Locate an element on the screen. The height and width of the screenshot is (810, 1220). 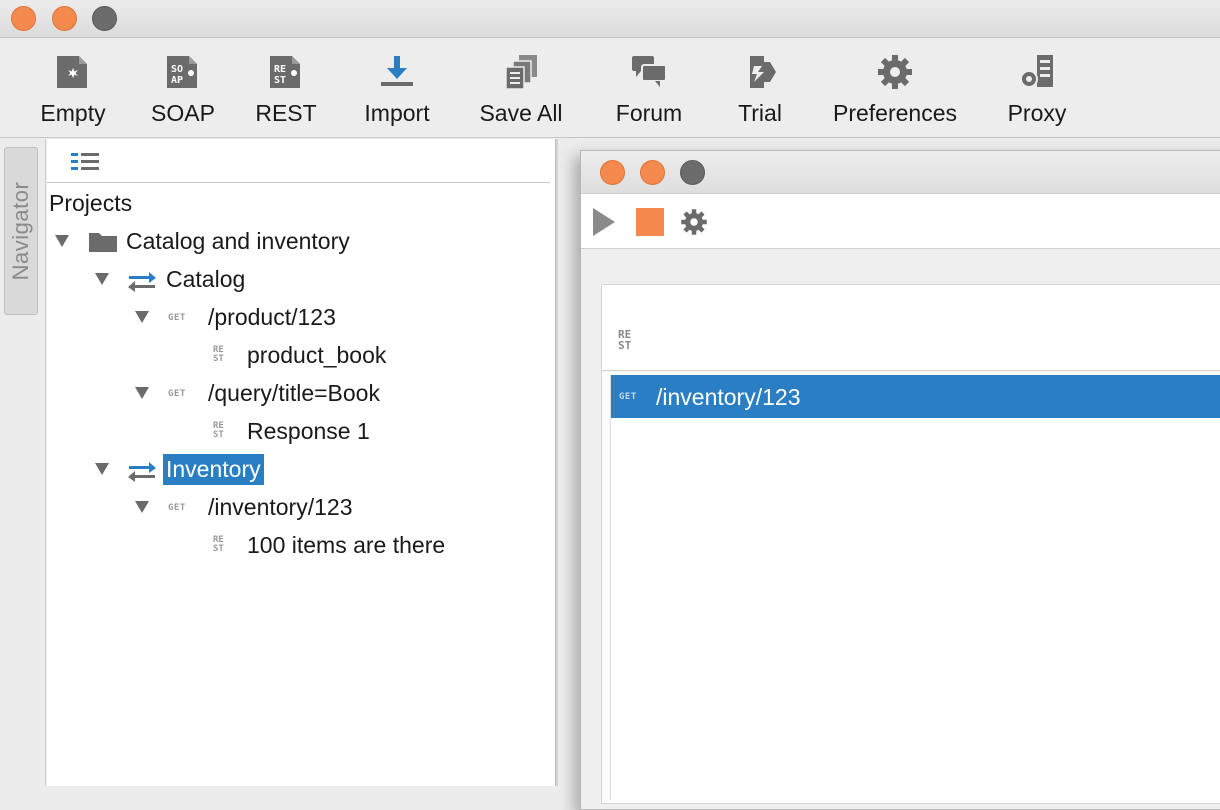
empty-project-button: Empty is located at coordinates (73, 88).